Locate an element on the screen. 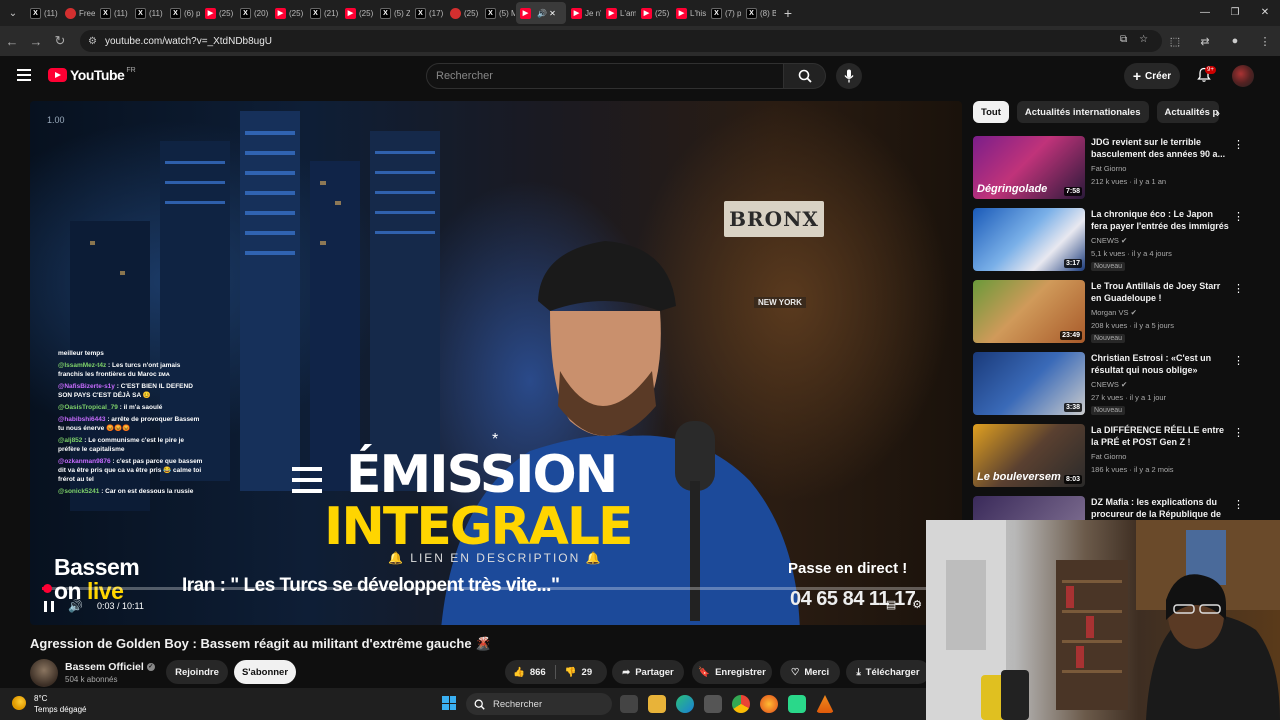 The image size is (1280, 720). browser-tab: ▶L'hist is located at coordinates (689, 13).